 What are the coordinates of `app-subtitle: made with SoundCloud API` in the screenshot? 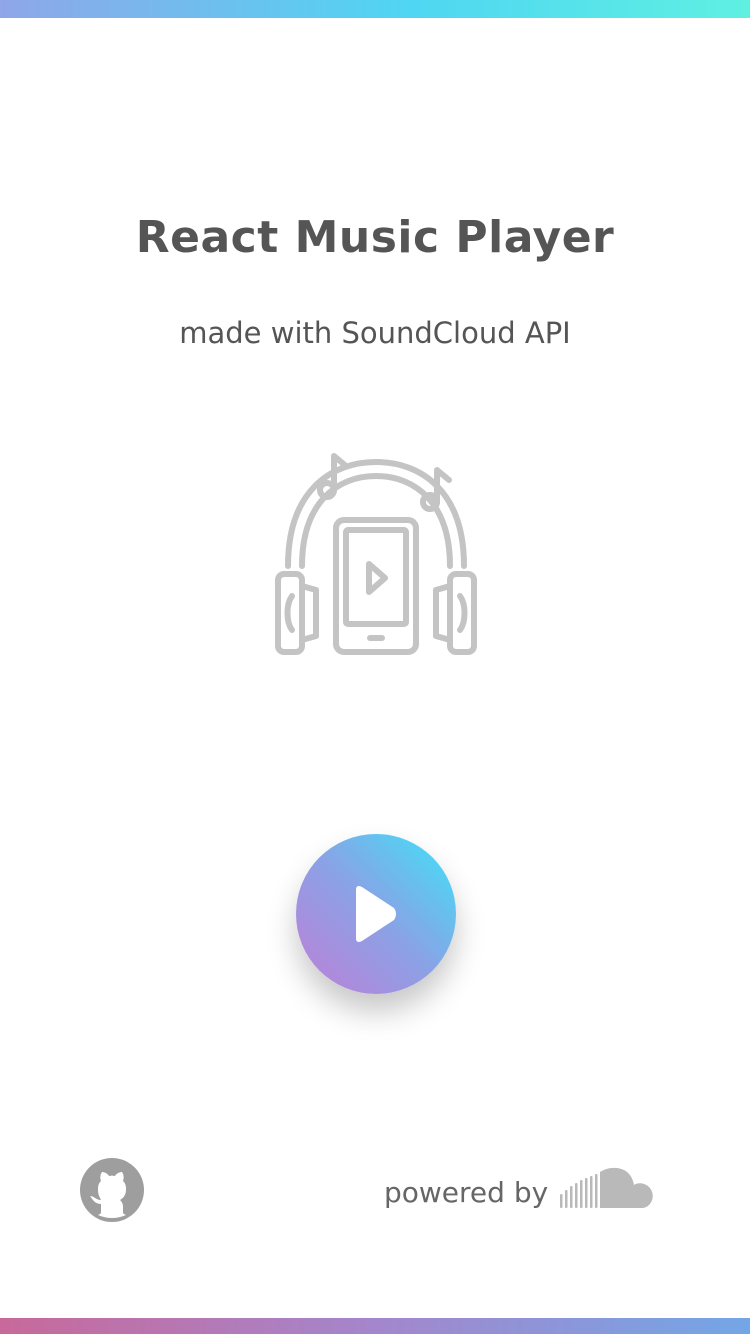 It's located at (375, 333).